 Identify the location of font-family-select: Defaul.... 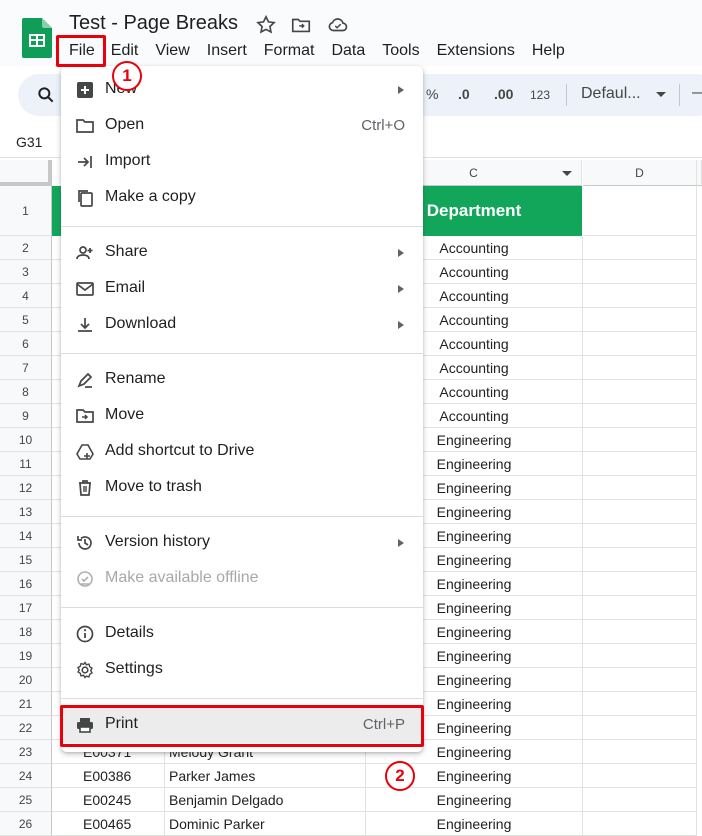
(611, 94).